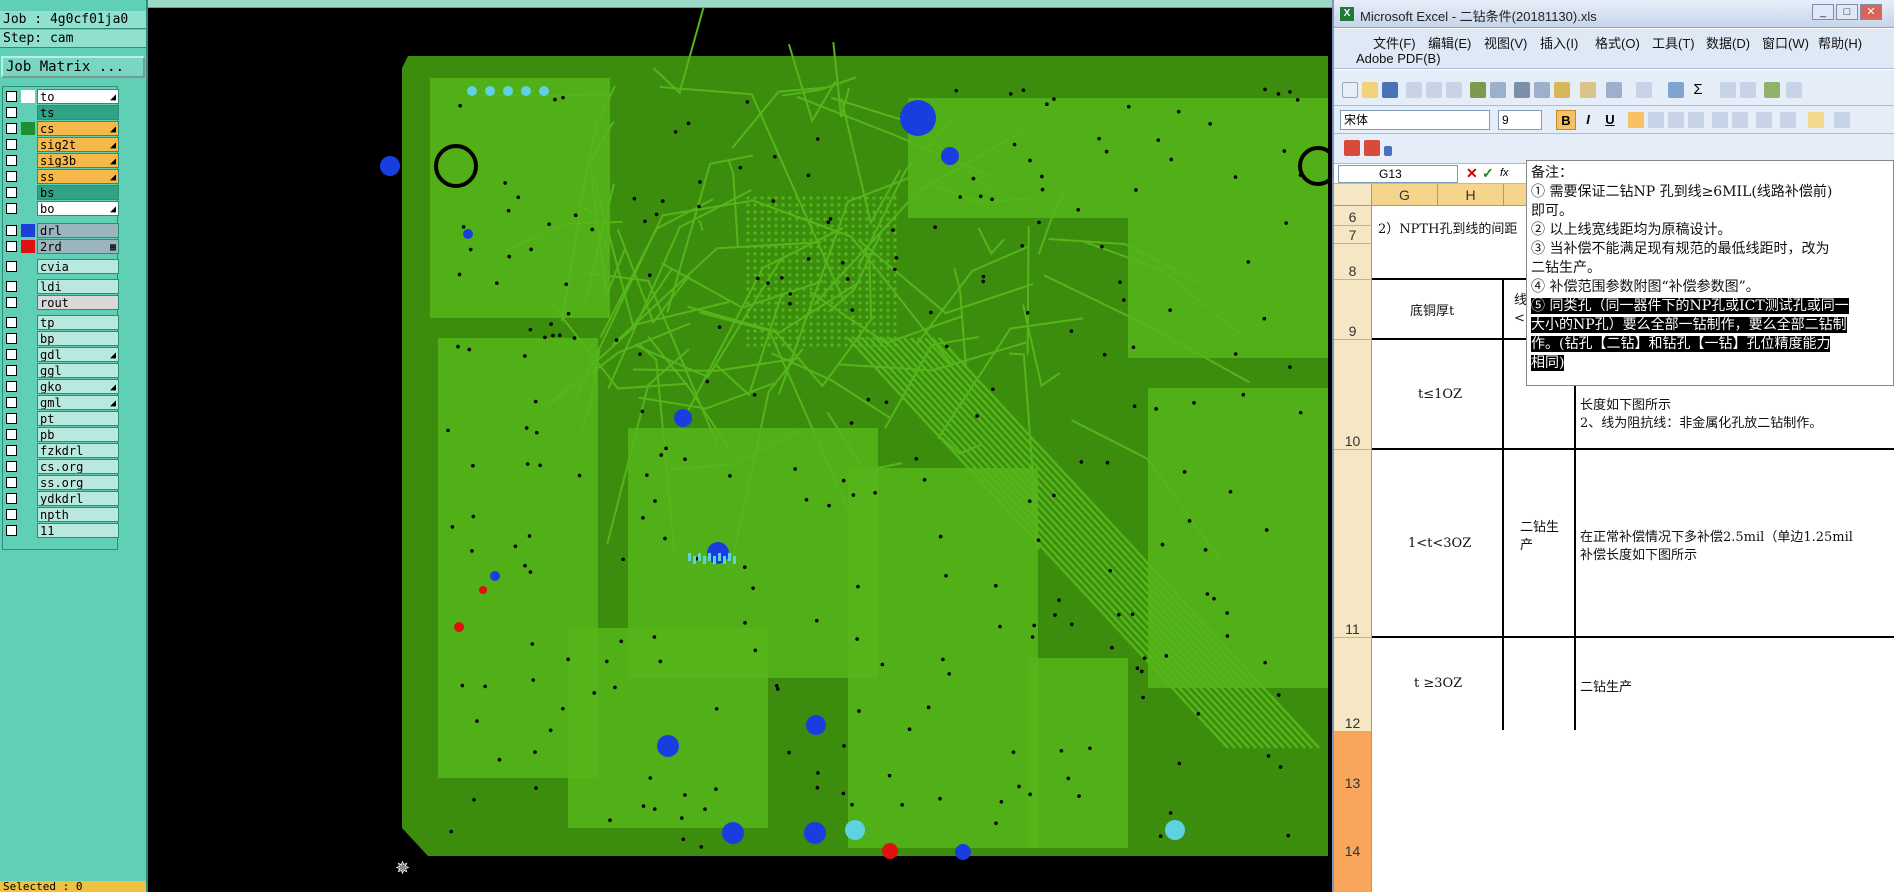 The width and height of the screenshot is (1894, 892). Describe the element at coordinates (1440, 394) in the screenshot. I see `cell-g10: t≤1OZ` at that location.